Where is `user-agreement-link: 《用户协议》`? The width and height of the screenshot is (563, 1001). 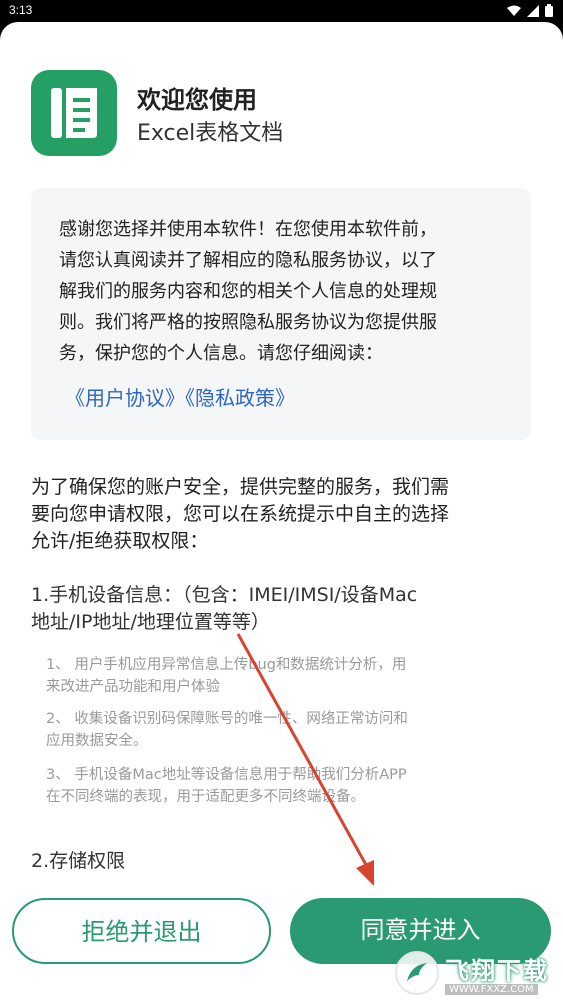
user-agreement-link: 《用户协议》 is located at coordinates (125, 398).